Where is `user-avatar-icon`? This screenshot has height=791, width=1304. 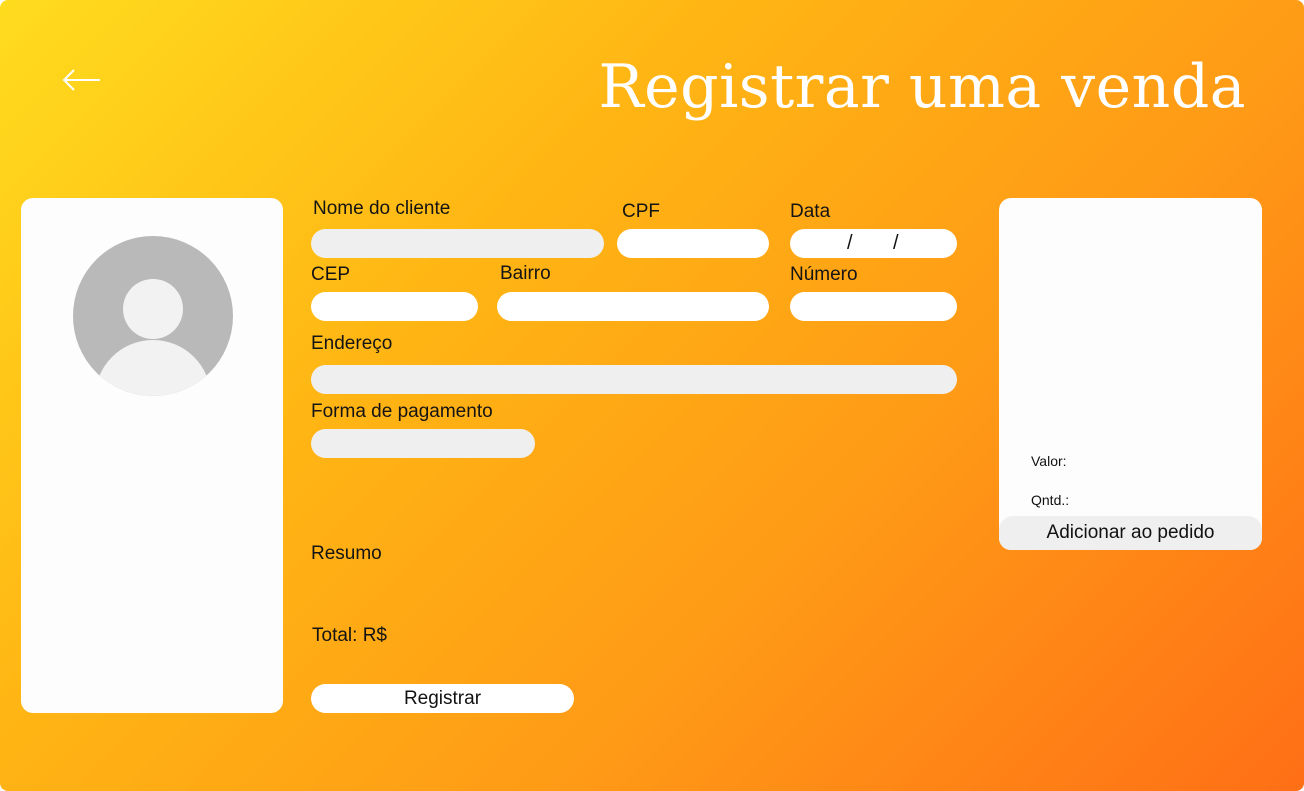
user-avatar-icon is located at coordinates (153, 316).